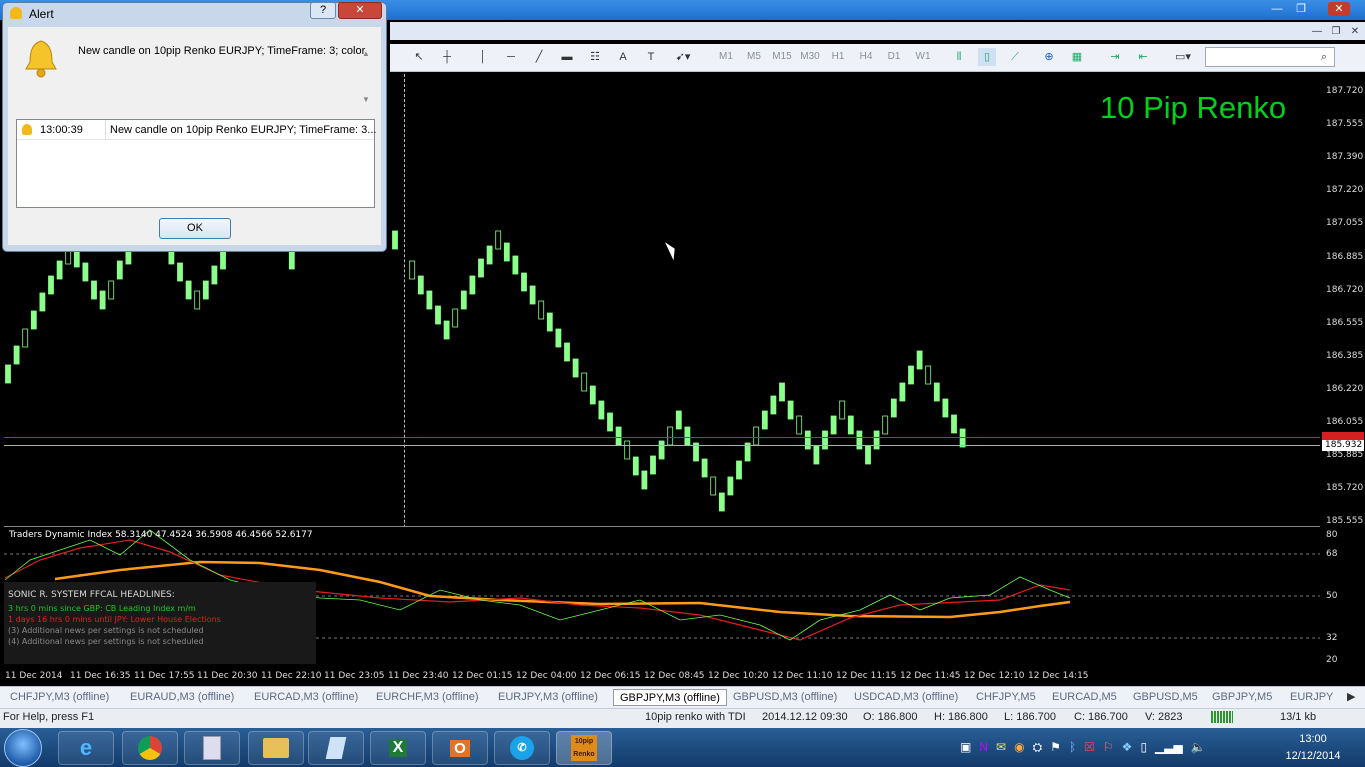 The height and width of the screenshot is (767, 1365). What do you see at coordinates (86, 748) in the screenshot?
I see `internet-explorer-icon: e` at bounding box center [86, 748].